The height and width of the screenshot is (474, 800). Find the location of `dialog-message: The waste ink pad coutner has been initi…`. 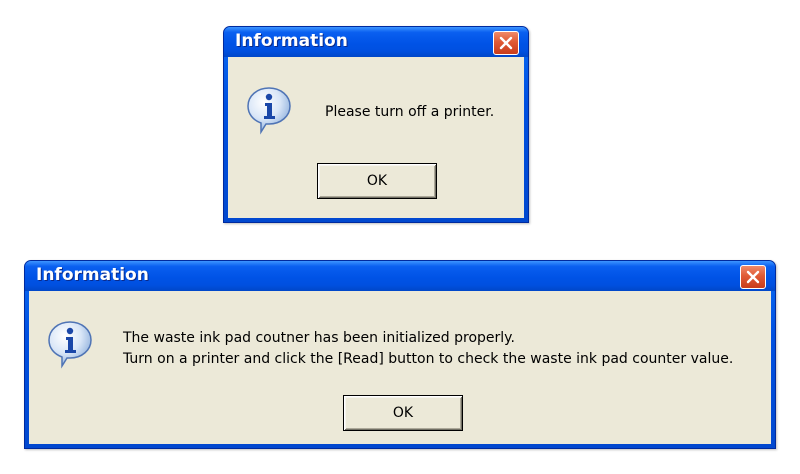

dialog-message: The waste ink pad coutner has been initi… is located at coordinates (428, 349).